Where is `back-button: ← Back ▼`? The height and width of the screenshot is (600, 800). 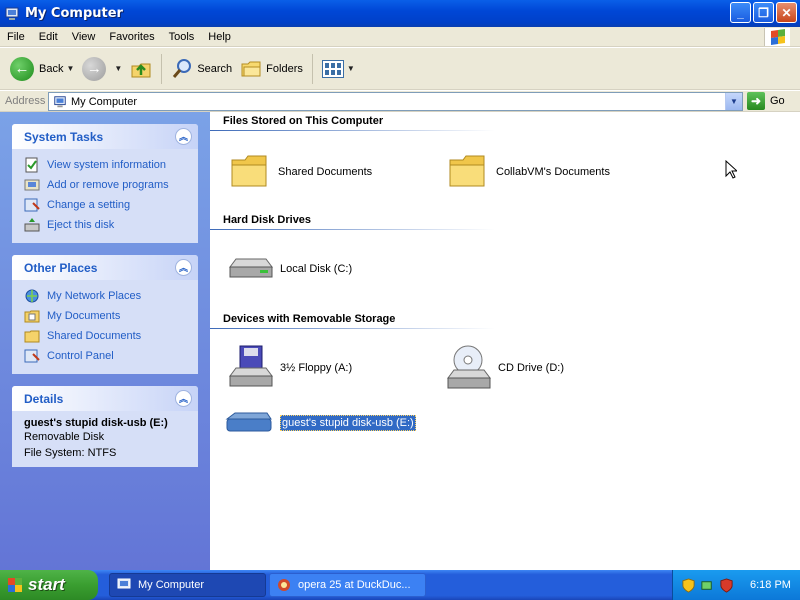 back-button: ← Back ▼ is located at coordinates (42, 69).